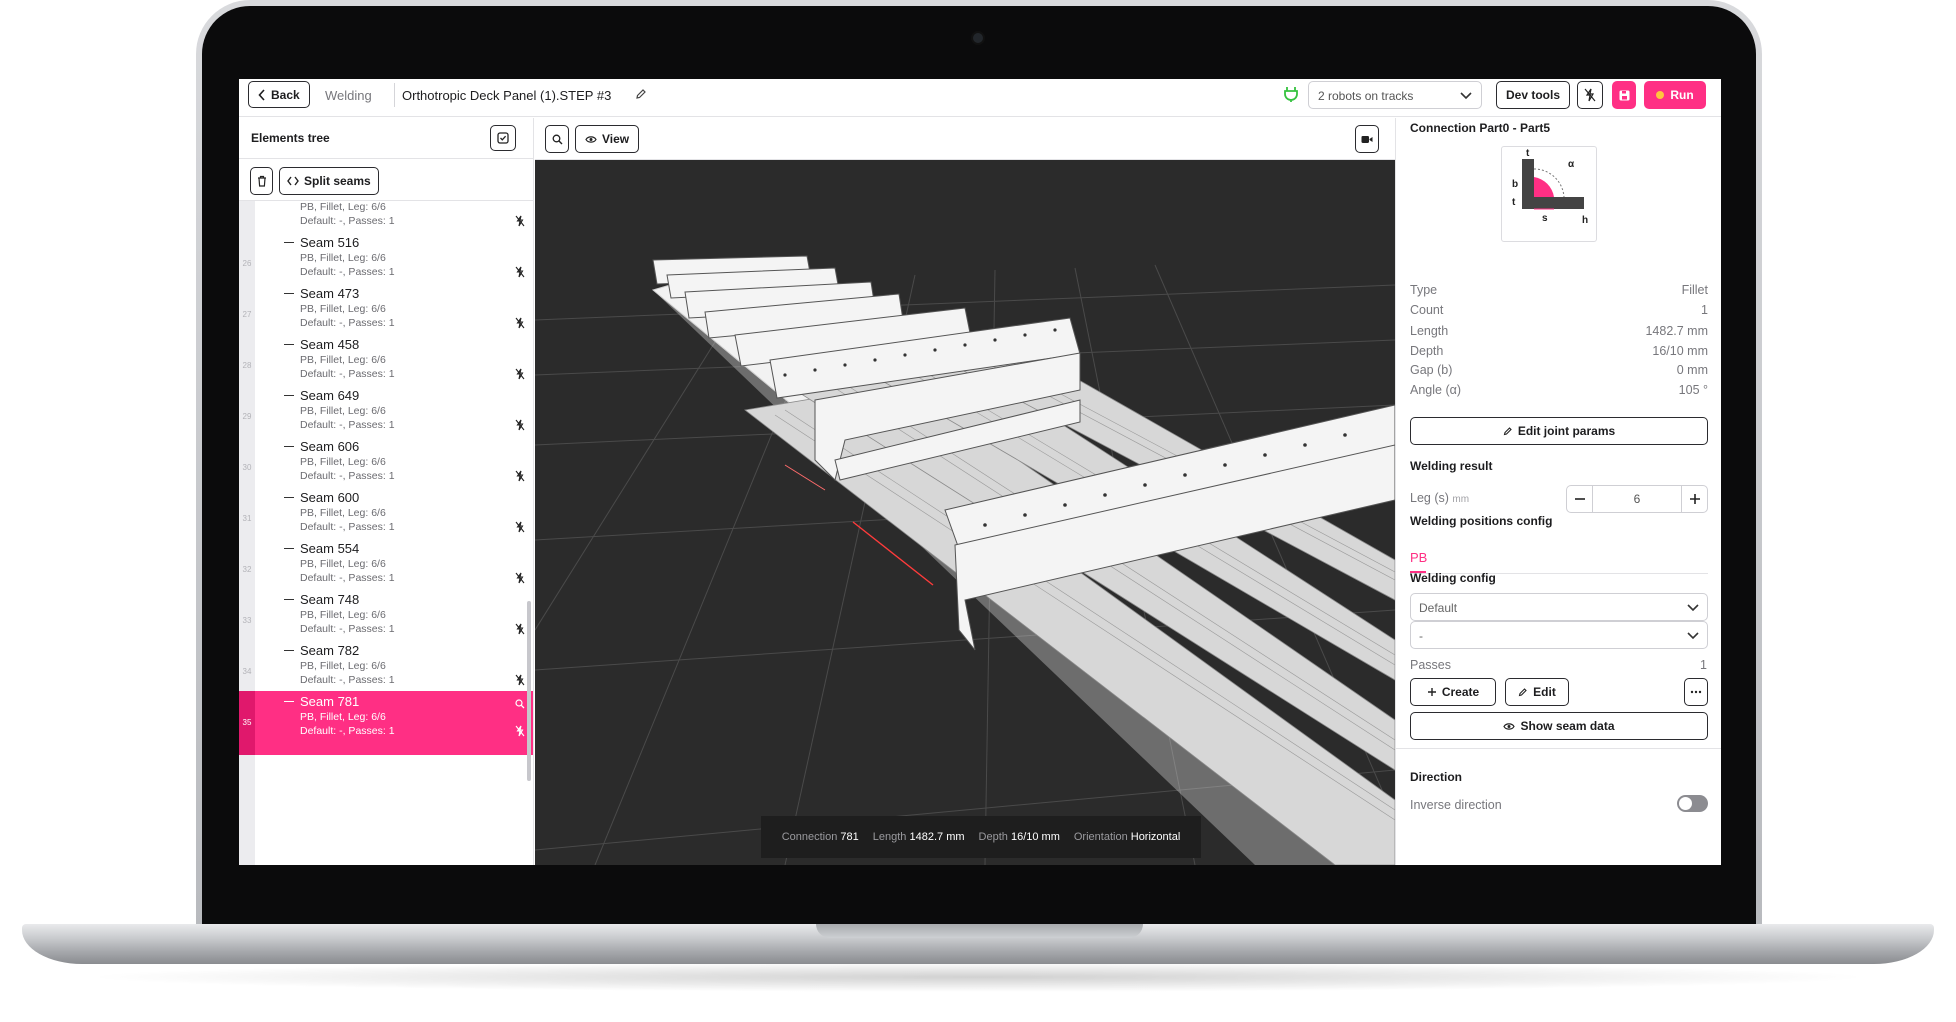 This screenshot has height=1022, width=1956. I want to click on row-number: 29, so click(247, 416).